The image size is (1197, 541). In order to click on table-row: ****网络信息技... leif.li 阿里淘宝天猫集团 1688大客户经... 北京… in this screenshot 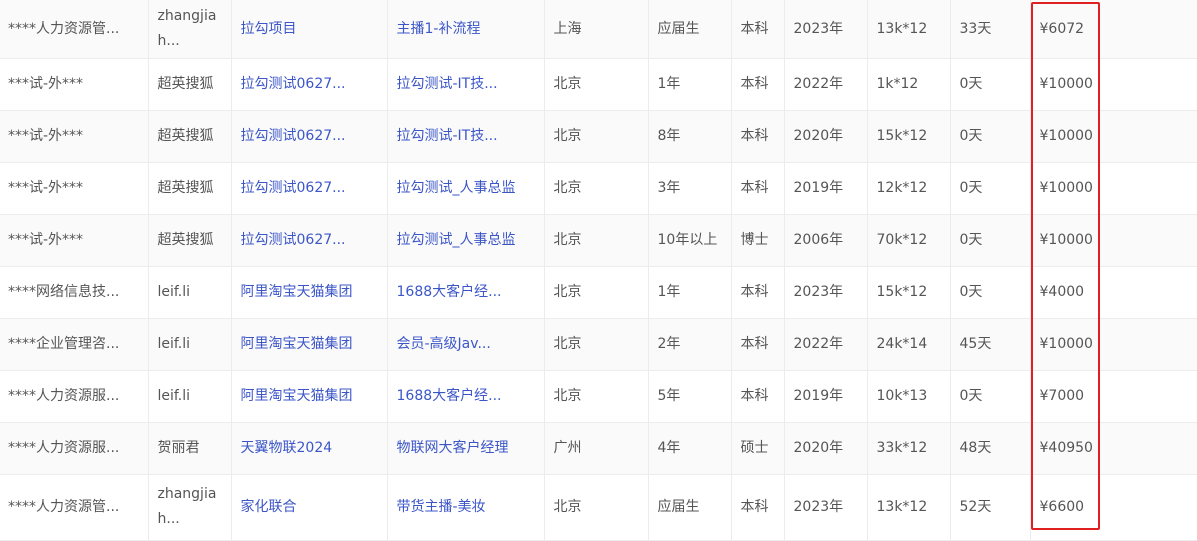, I will do `click(598, 292)`.